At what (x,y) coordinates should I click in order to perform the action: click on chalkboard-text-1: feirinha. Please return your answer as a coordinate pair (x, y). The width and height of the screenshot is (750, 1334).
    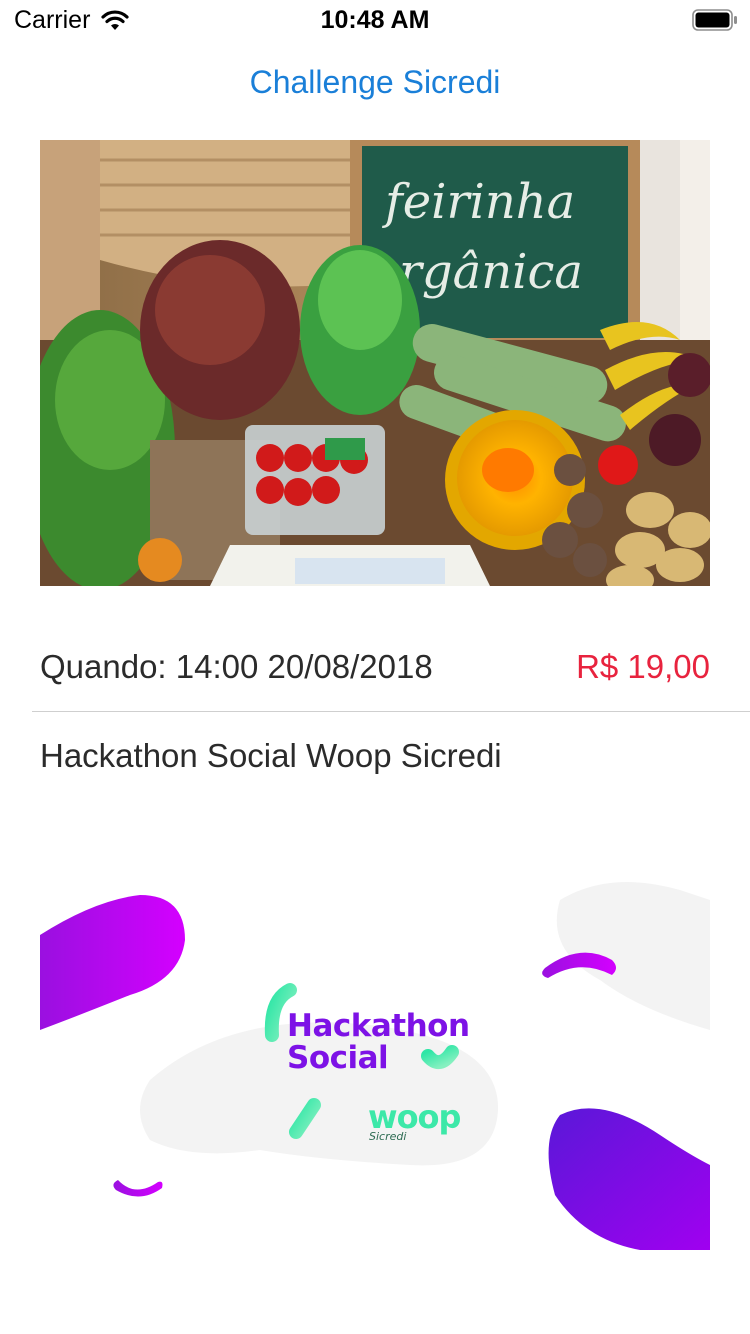
    Looking at the image, I should click on (478, 202).